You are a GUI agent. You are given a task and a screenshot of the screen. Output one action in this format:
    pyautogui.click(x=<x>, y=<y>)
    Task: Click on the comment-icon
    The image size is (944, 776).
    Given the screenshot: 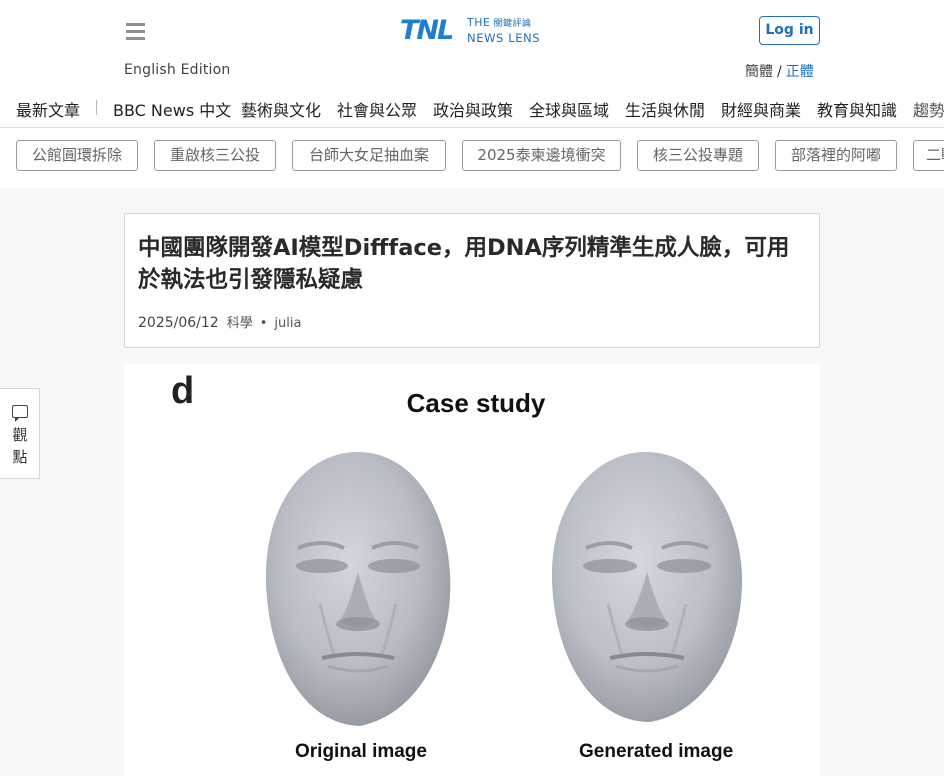 What is the action you would take?
    pyautogui.click(x=20, y=413)
    